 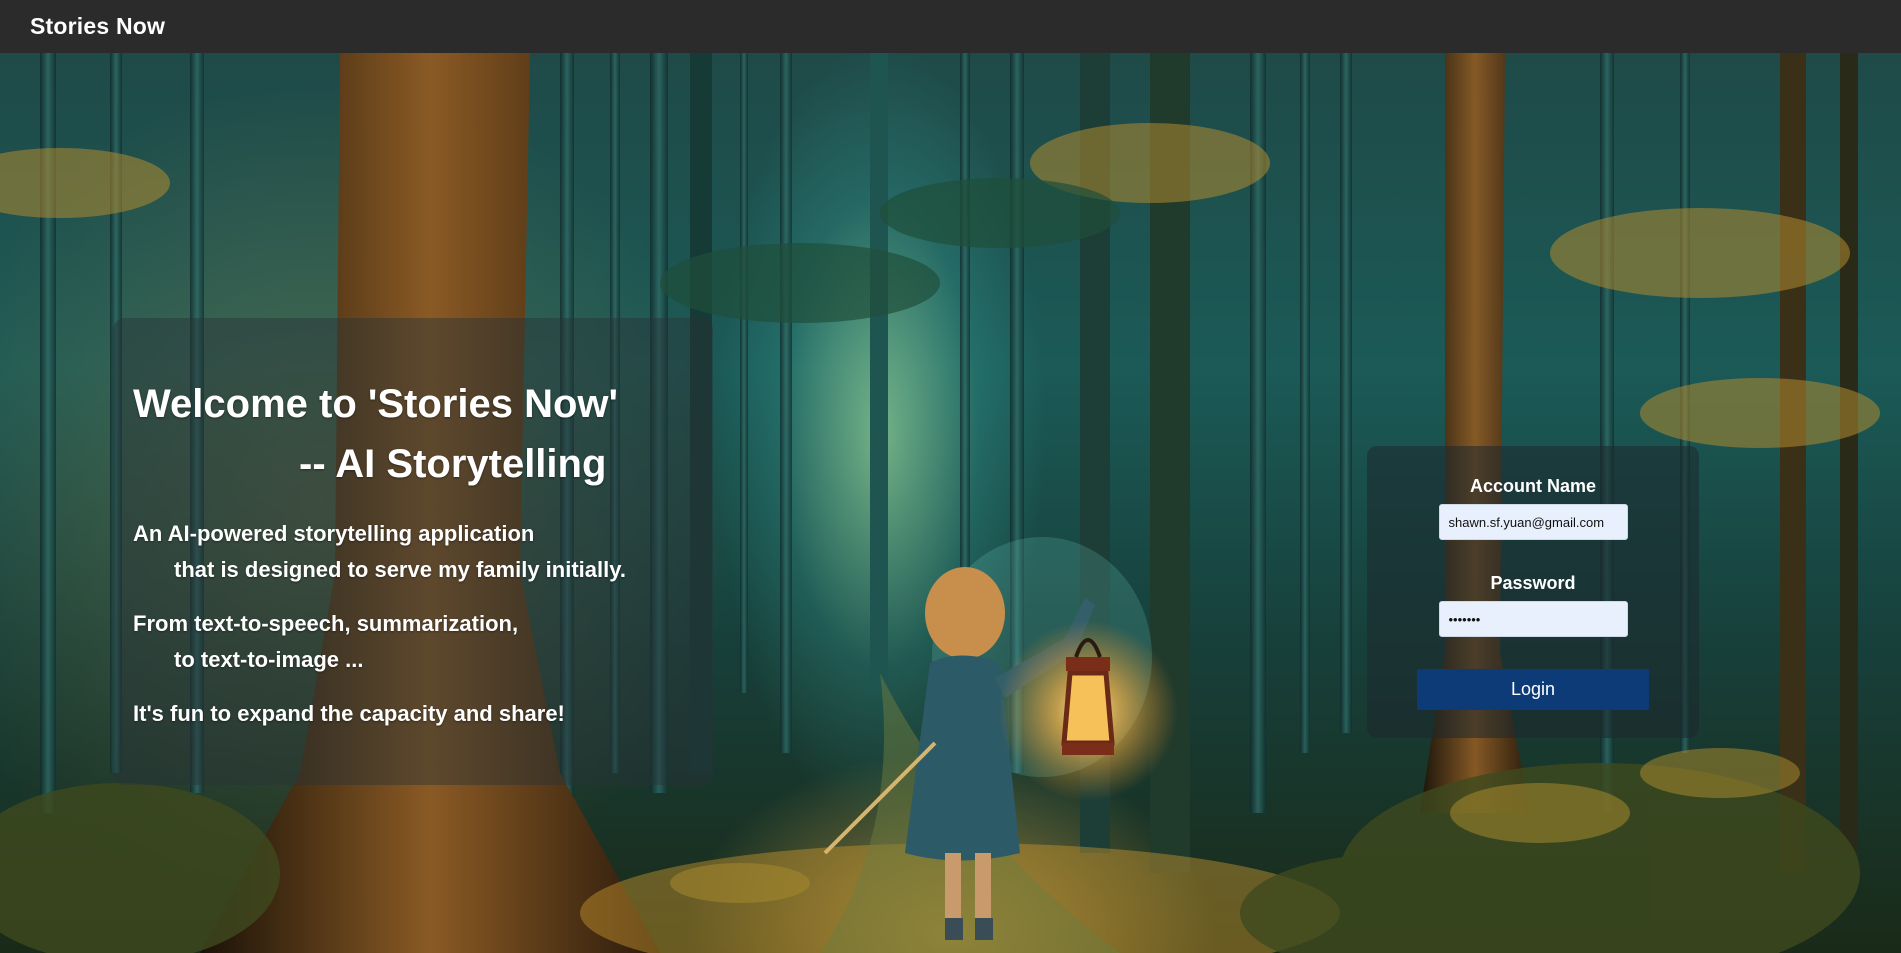 I want to click on account-name-input, so click(x=1533, y=522).